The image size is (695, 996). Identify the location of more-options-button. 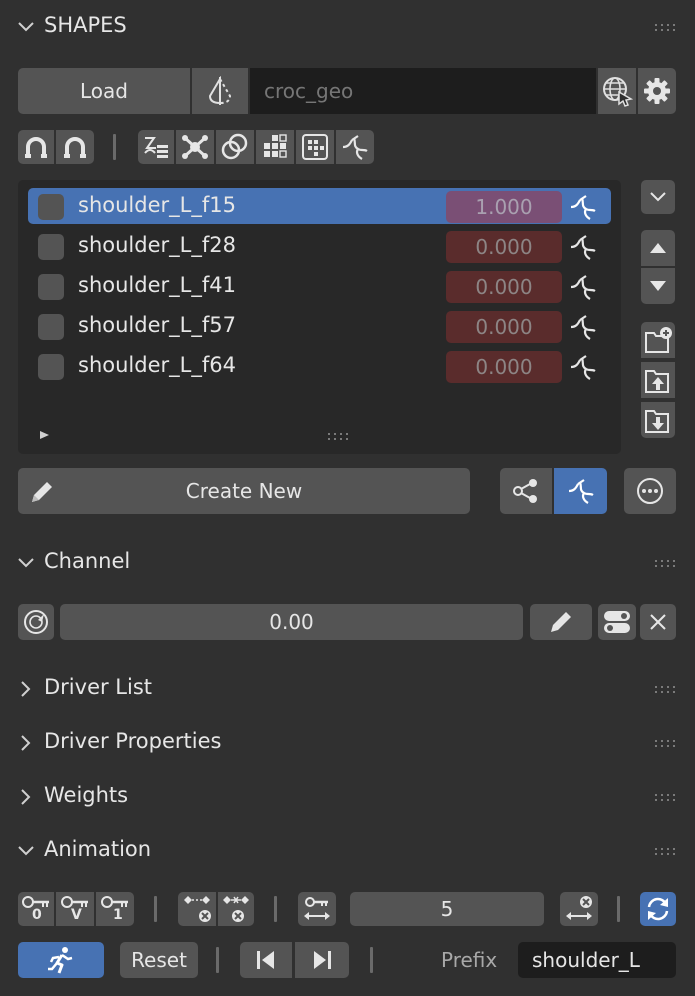
(650, 491).